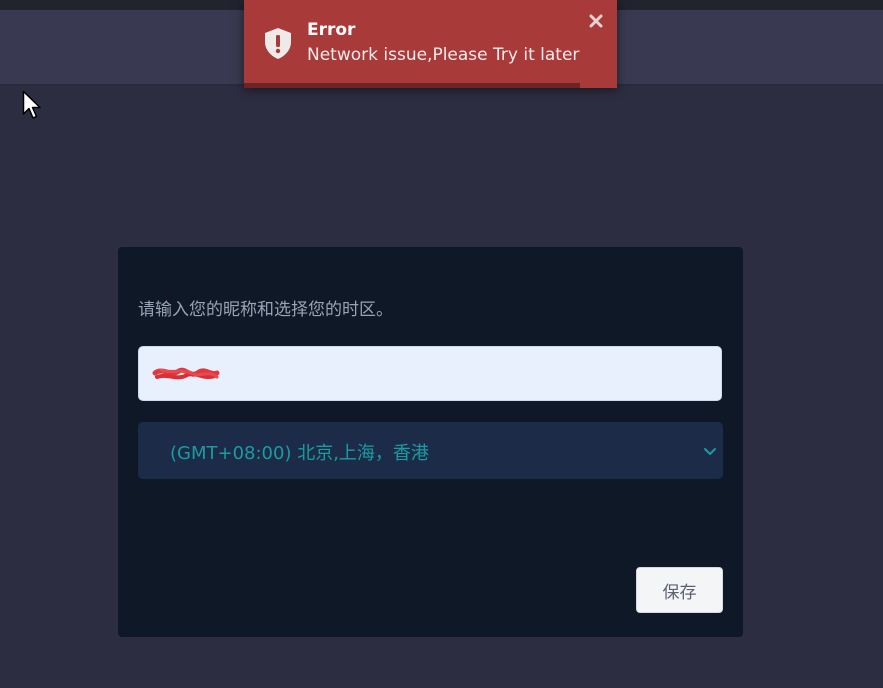 This screenshot has height=688, width=883. I want to click on toast-message: Network issue,Please Try it later, so click(443, 55).